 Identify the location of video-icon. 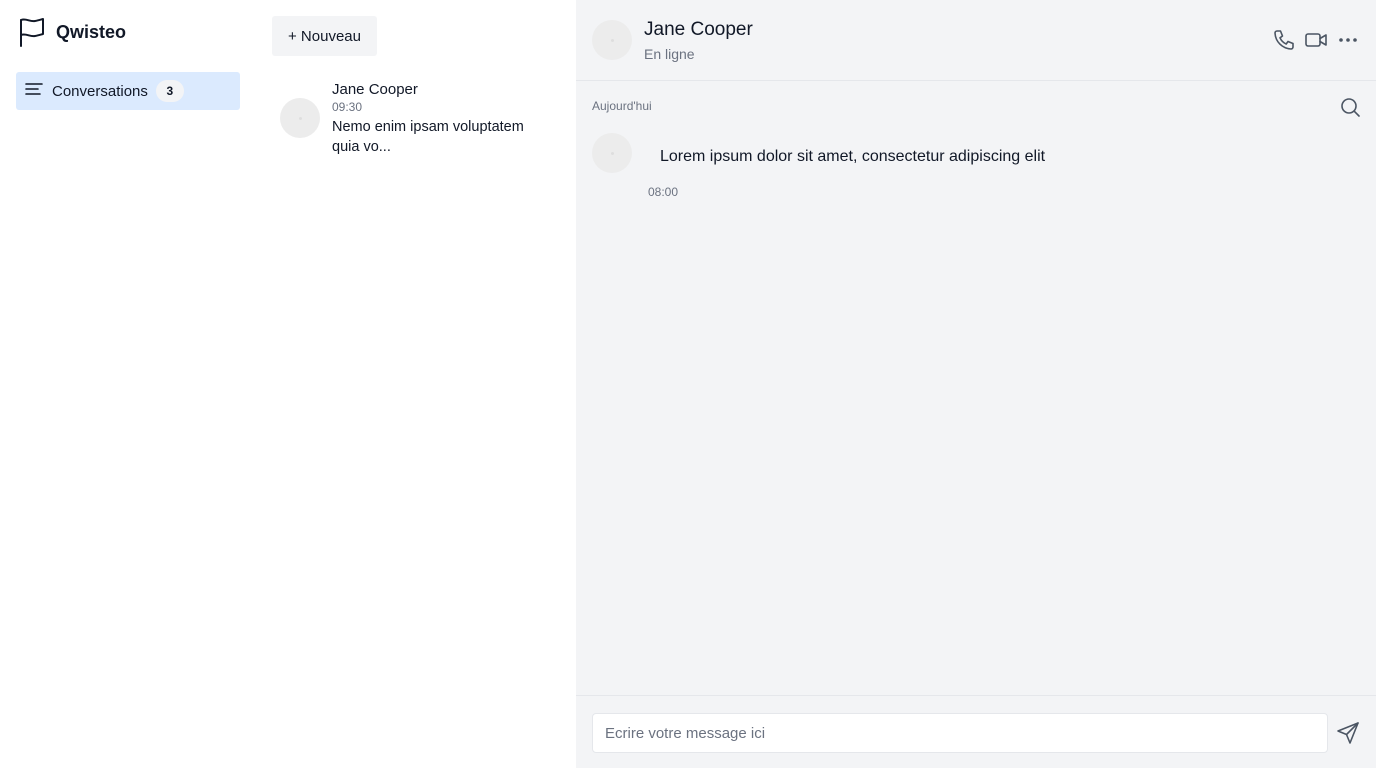
(1316, 40).